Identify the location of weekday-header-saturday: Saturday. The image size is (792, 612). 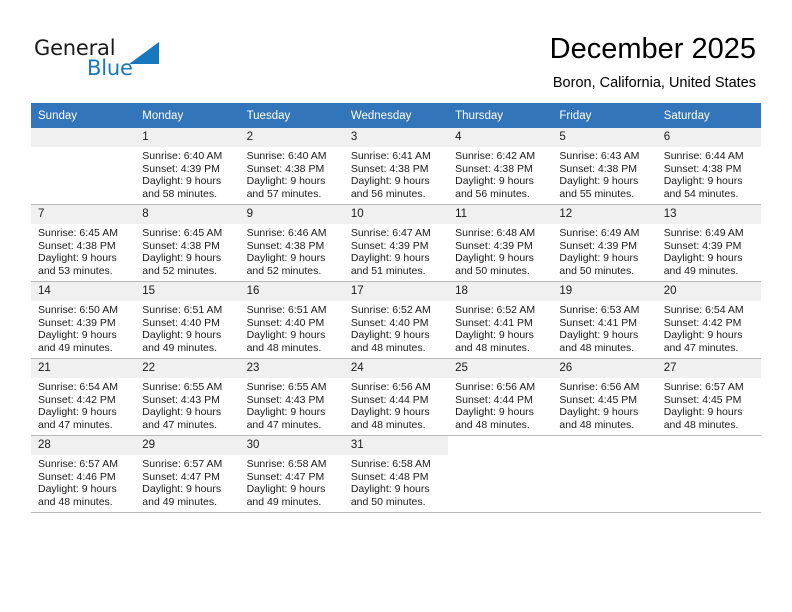
(708, 115).